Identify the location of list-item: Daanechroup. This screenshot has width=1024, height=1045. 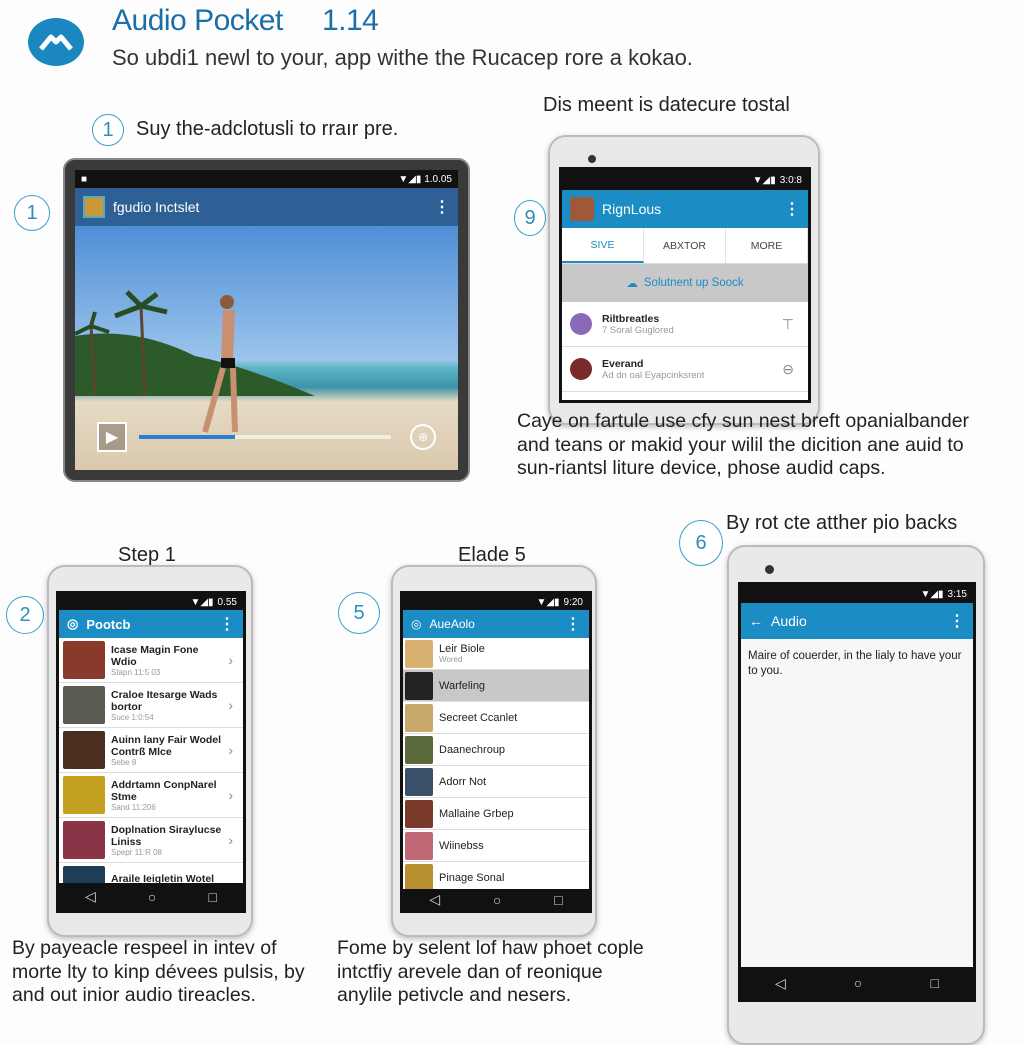
(496, 750).